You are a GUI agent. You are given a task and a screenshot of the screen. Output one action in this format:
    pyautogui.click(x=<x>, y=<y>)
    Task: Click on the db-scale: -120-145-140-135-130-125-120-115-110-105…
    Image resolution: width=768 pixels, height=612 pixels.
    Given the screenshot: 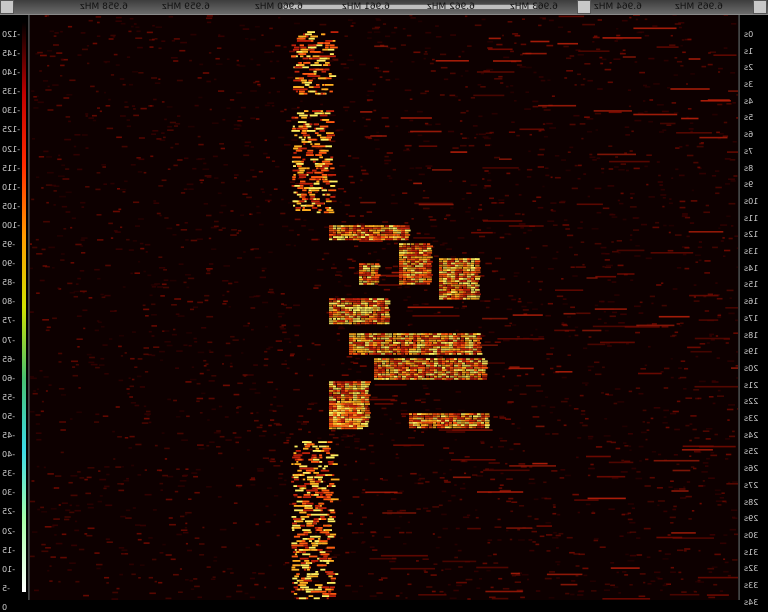 What is the action you would take?
    pyautogui.click(x=14, y=307)
    